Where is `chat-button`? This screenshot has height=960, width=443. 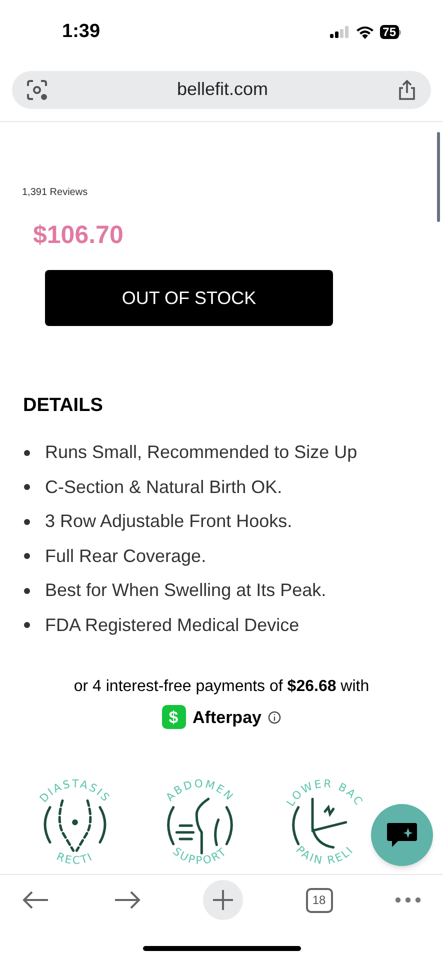 chat-button is located at coordinates (402, 835).